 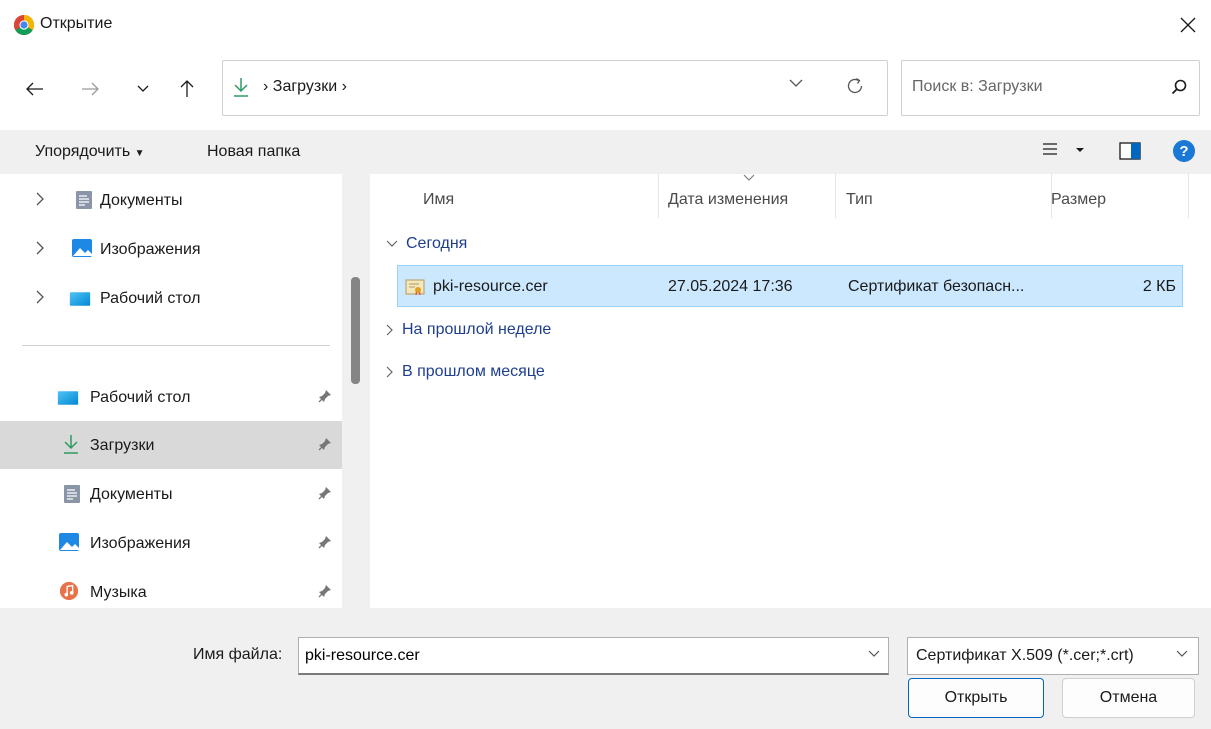 I want to click on sidebar-scrollbar, so click(x=356, y=391).